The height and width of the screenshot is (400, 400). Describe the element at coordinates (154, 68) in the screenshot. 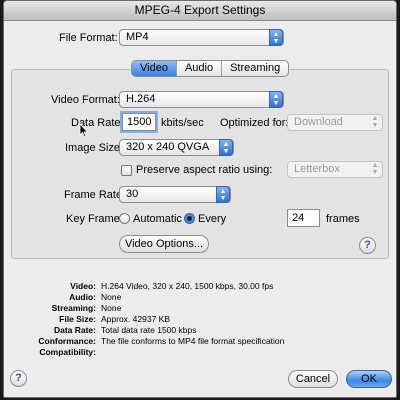

I see `tab-video: Video` at that location.